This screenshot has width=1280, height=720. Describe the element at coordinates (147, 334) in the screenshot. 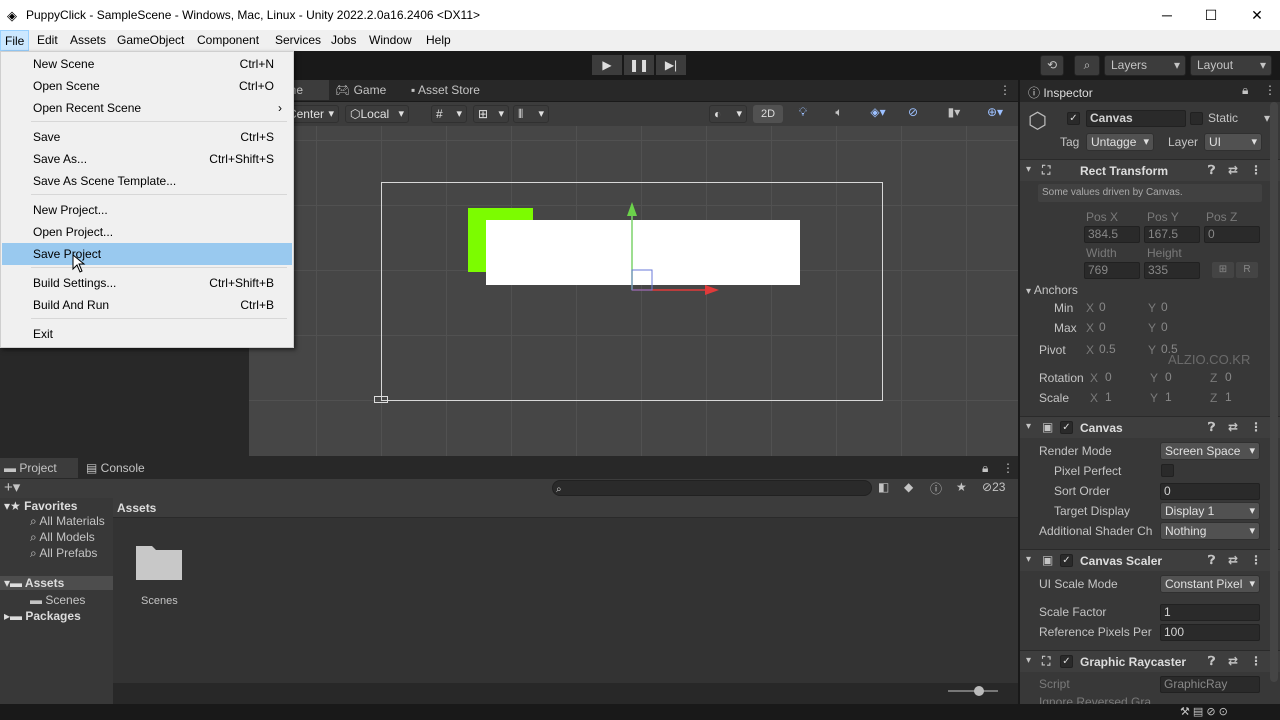

I see `menu-item-exit: Exit` at that location.